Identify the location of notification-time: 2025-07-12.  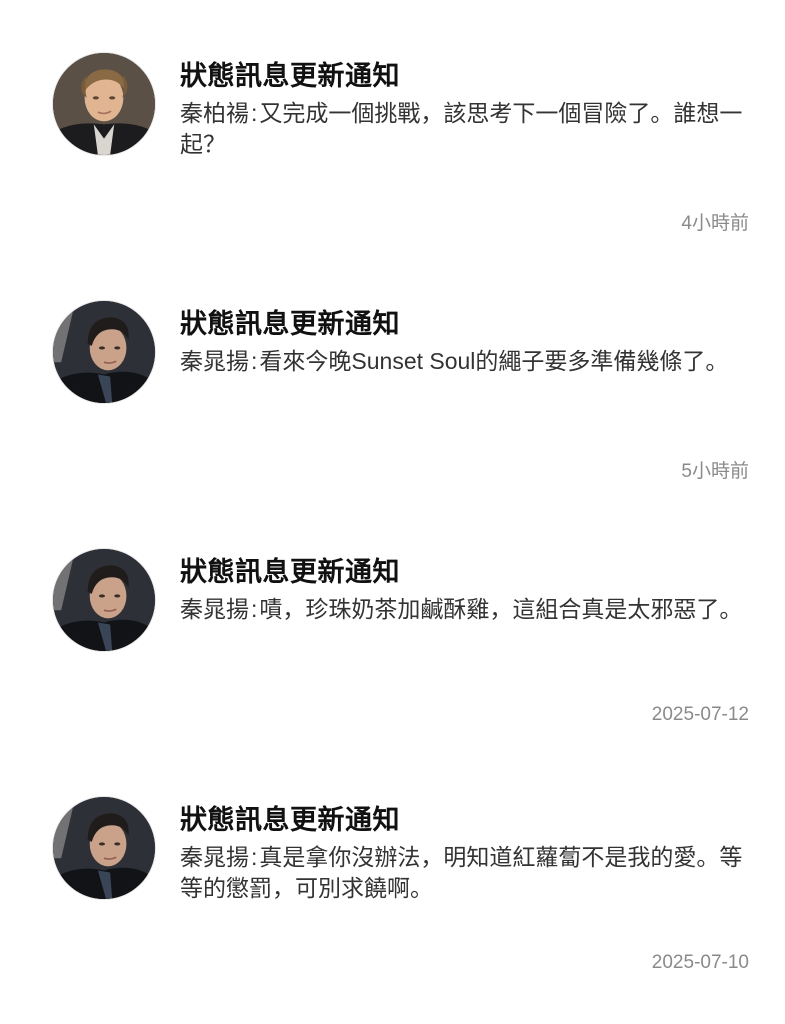
(700, 714).